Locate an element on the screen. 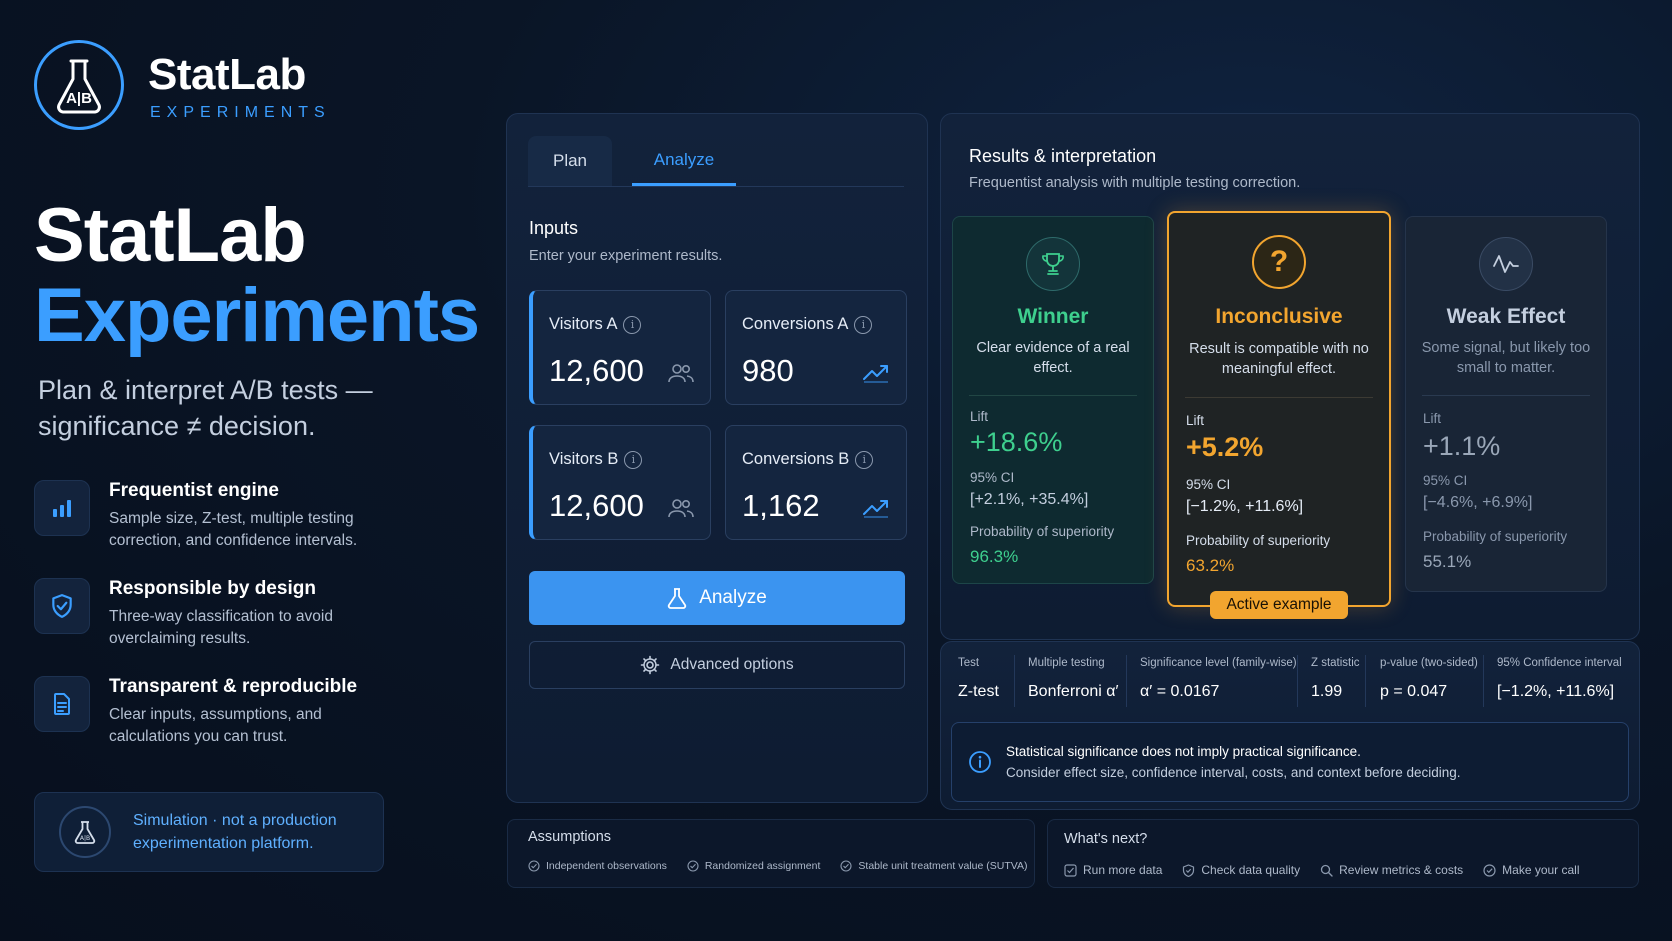 This screenshot has height=941, width=1672. tab-plan: Plan is located at coordinates (570, 161).